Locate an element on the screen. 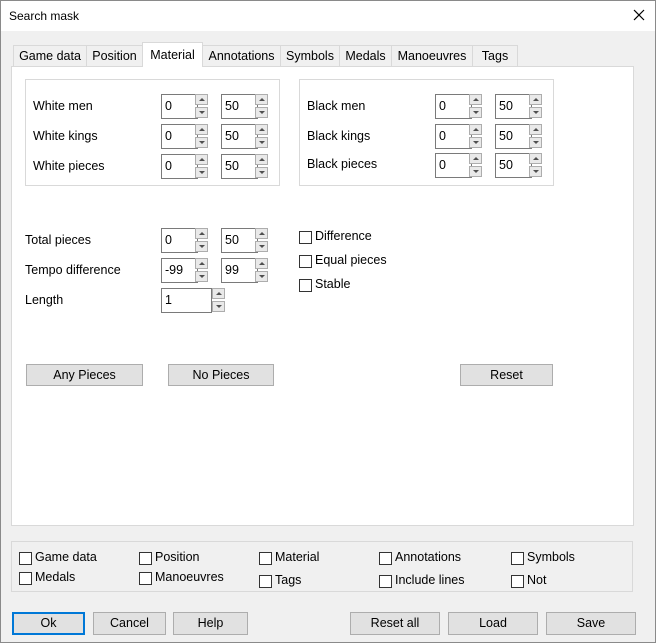 This screenshot has height=643, width=656. tab-symbols: Symbols is located at coordinates (310, 55).